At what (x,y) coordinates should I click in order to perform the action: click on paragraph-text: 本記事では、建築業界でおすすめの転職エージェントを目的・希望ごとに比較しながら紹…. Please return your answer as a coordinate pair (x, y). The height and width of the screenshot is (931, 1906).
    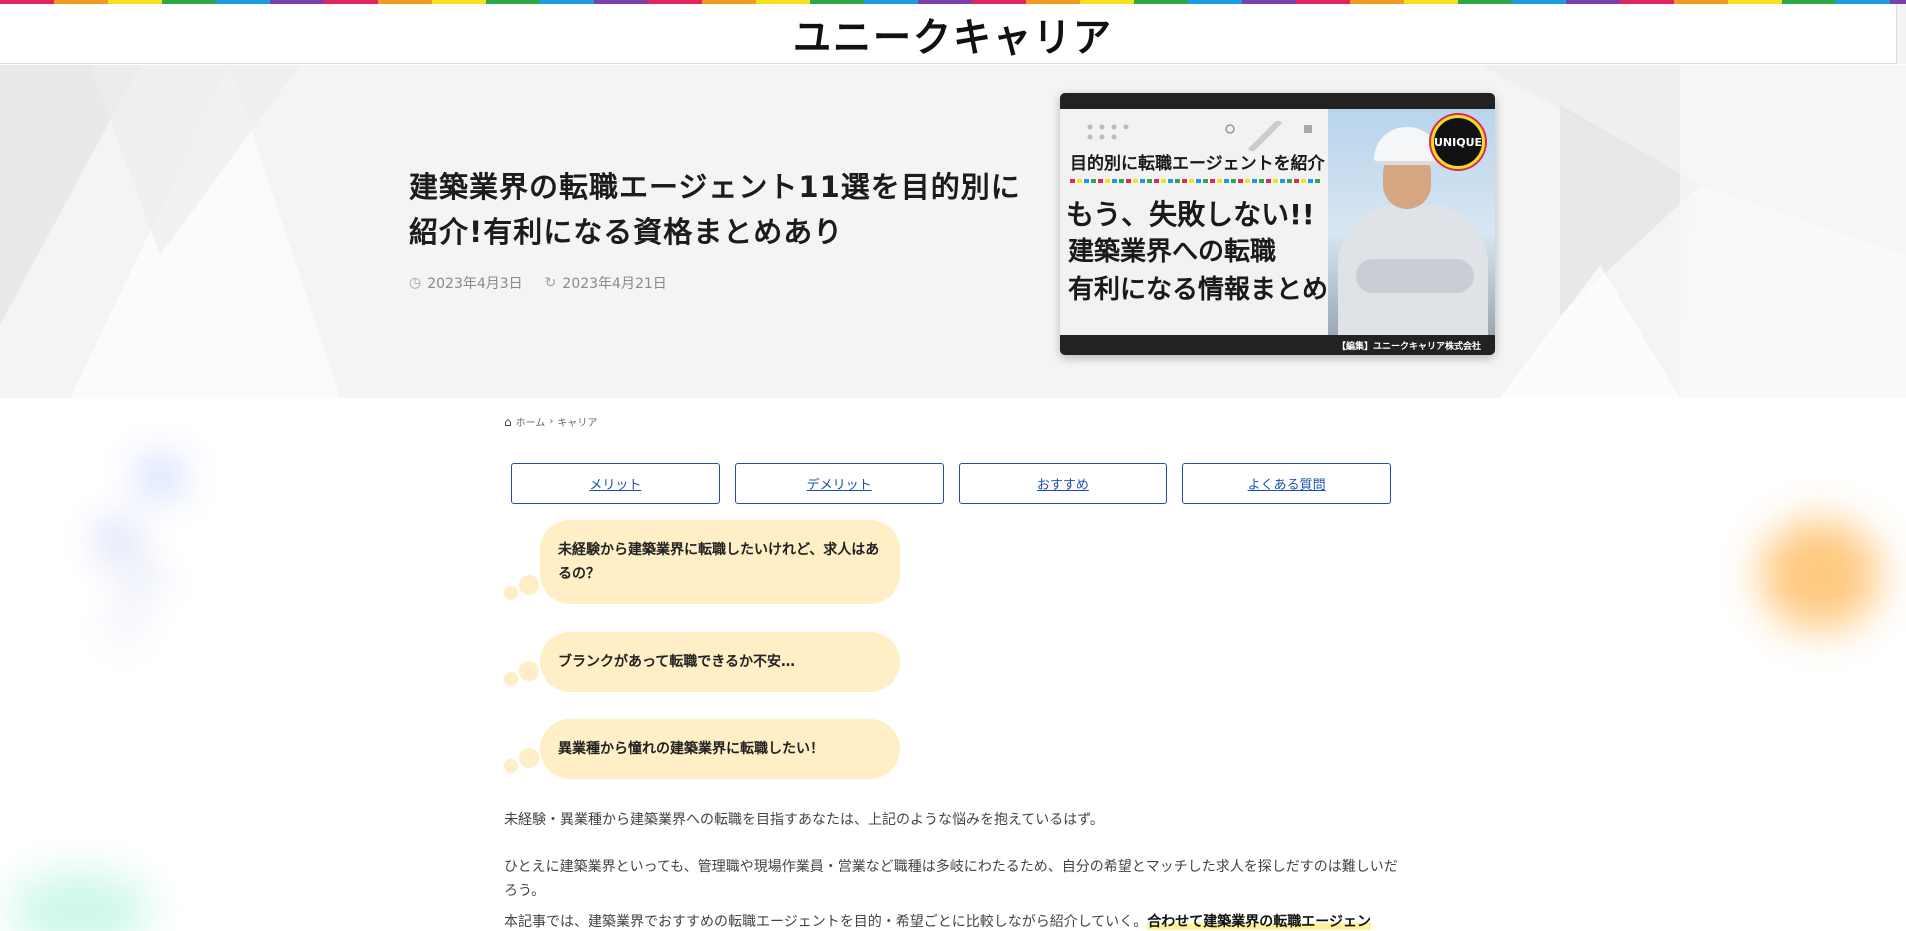
    Looking at the image, I should click on (826, 922).